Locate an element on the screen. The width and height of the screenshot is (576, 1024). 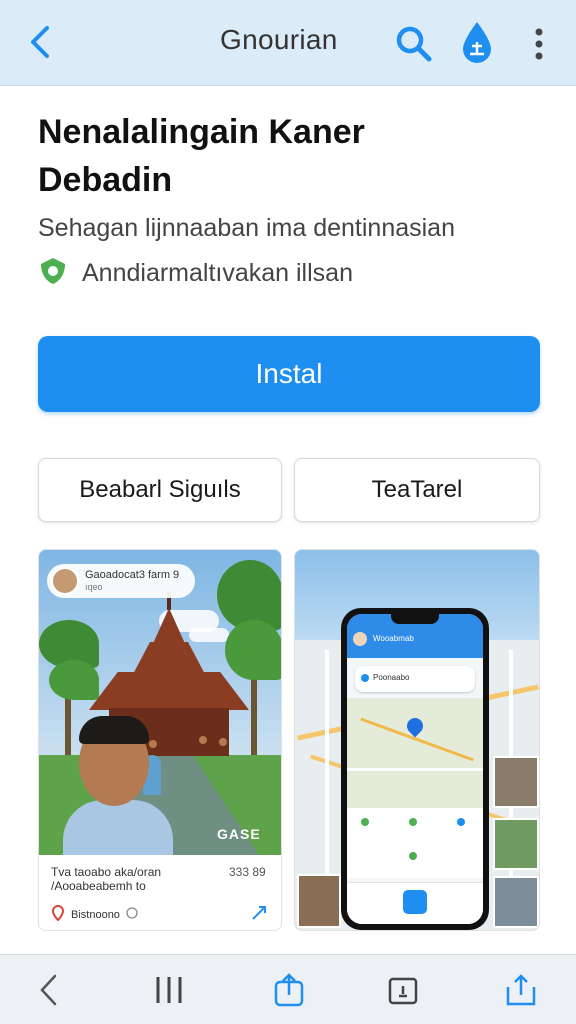
top-app-bar: Gnourian is located at coordinates (288, 43).